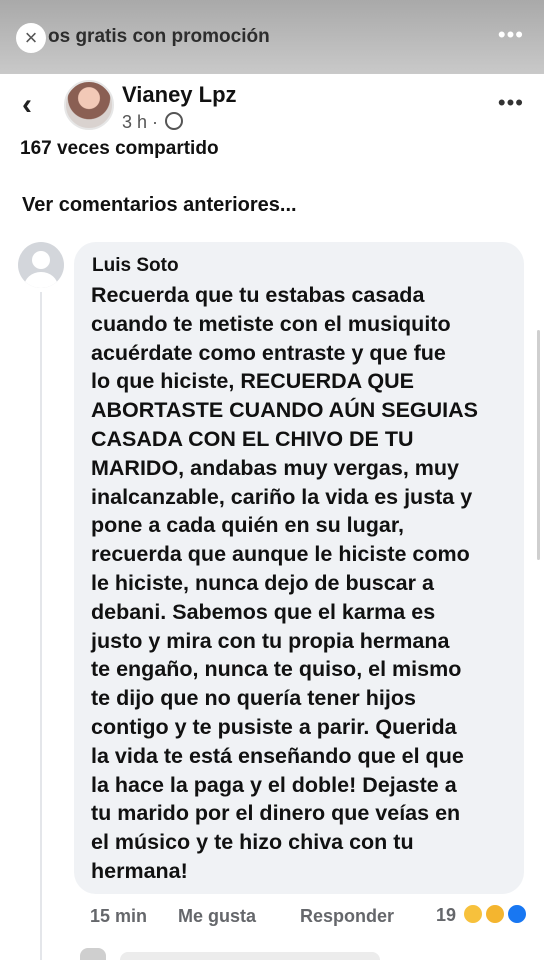 The image size is (544, 960). Describe the element at coordinates (252, 381) in the screenshot. I see `comment-line: lo que hiciste, RECUERDA QUE` at that location.